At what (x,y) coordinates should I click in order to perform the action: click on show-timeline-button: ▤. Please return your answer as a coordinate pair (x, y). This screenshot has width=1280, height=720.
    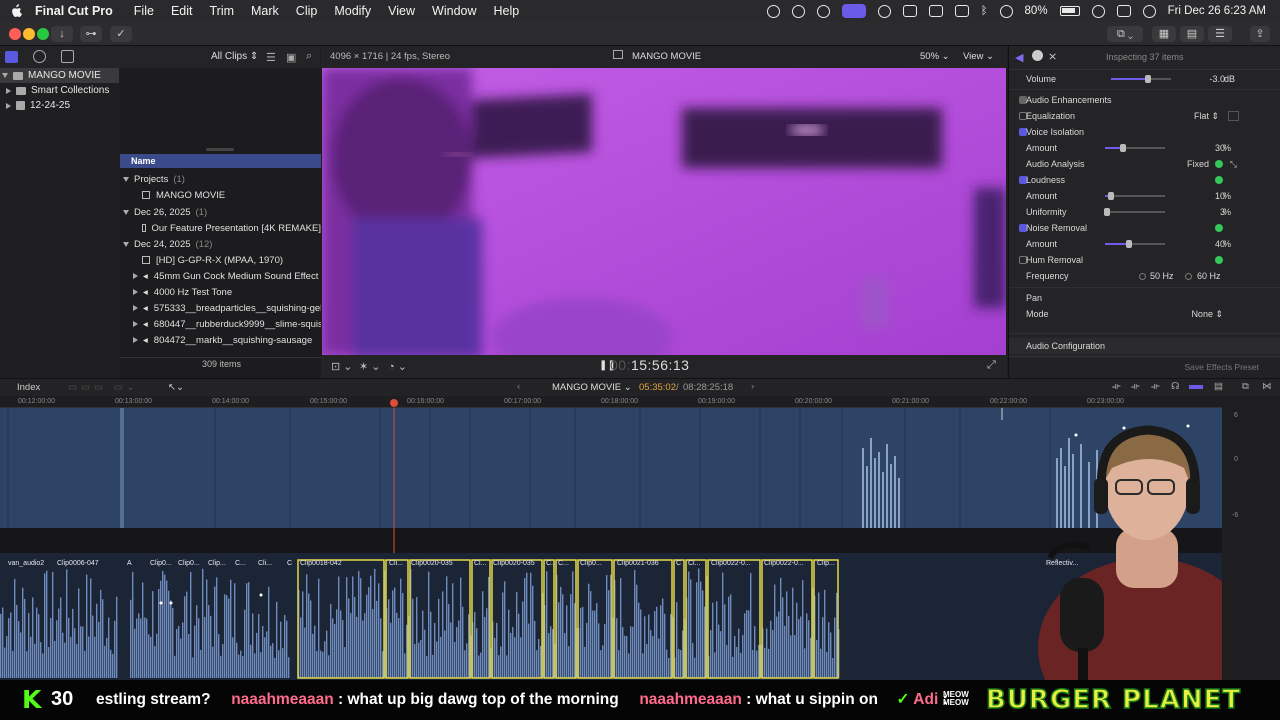
    Looking at the image, I should click on (1192, 34).